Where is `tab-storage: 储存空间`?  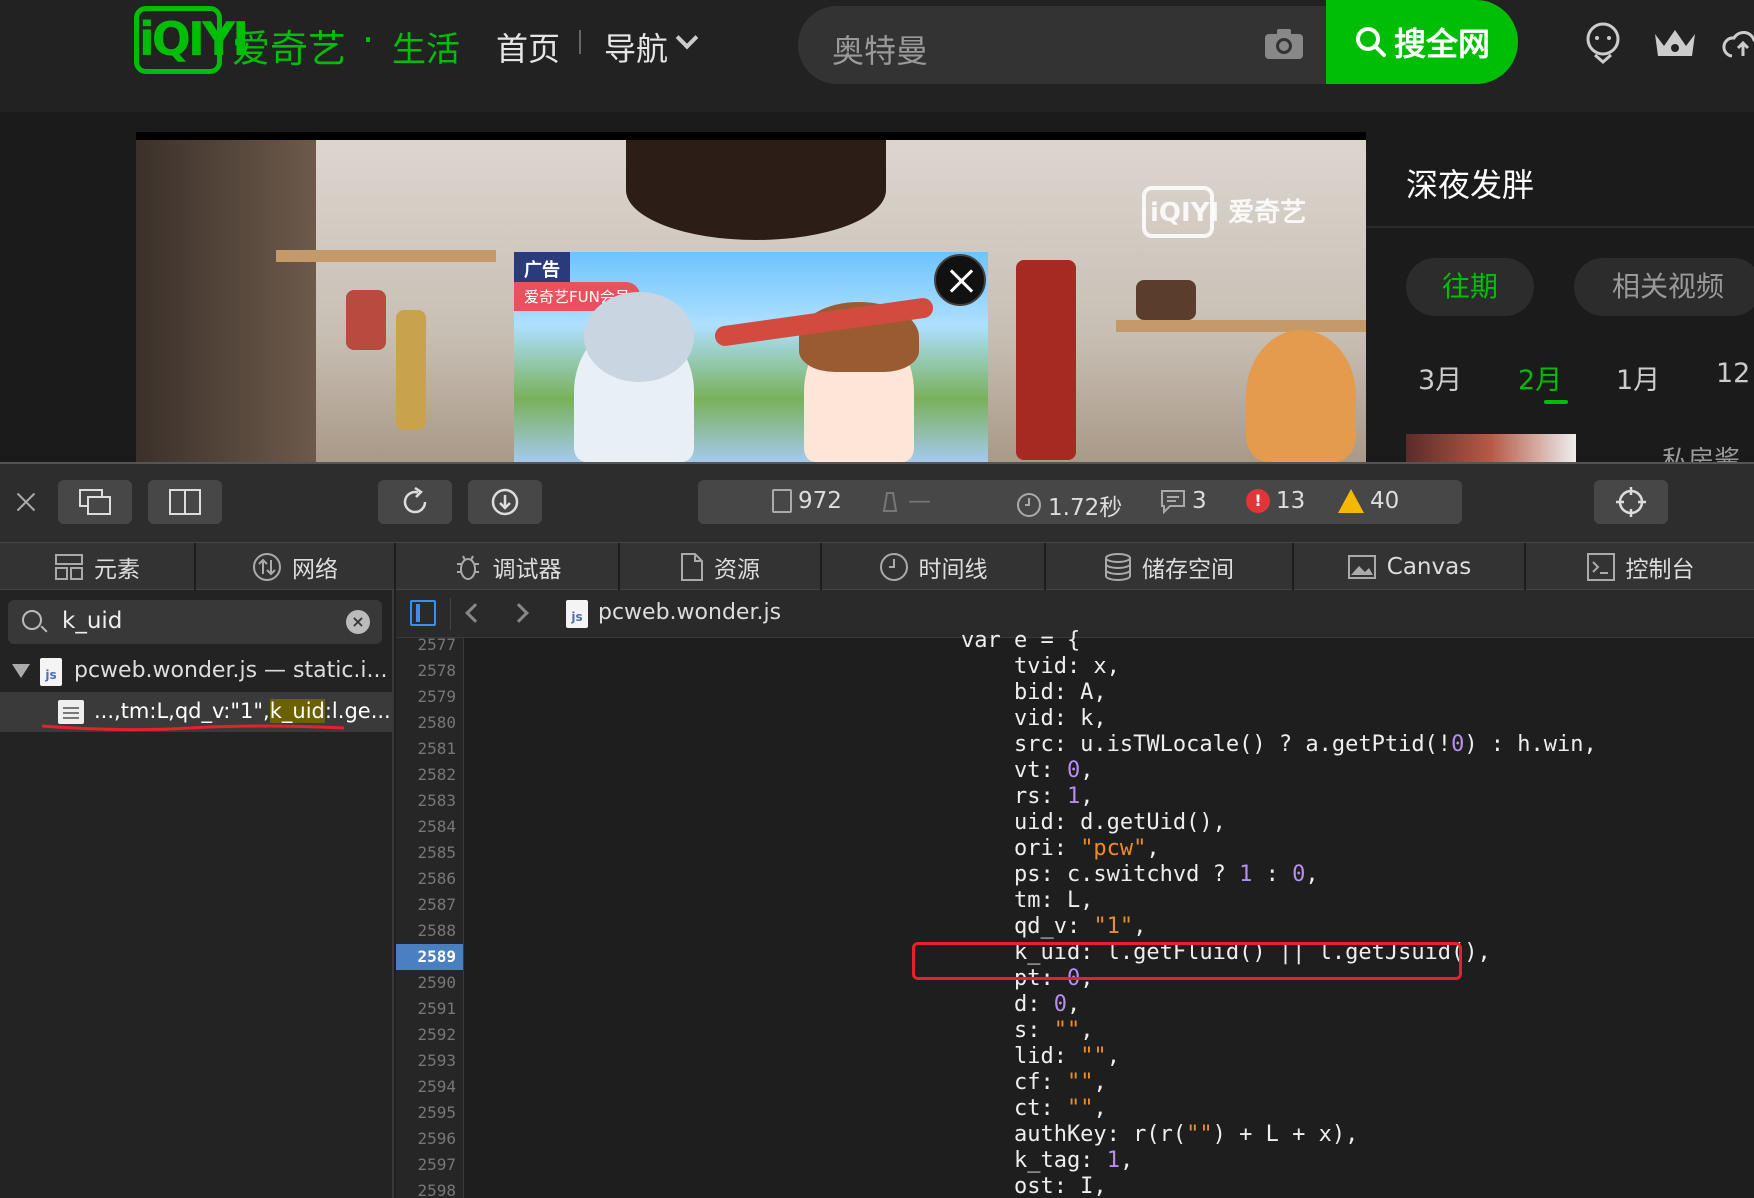
tab-storage: 储存空间 is located at coordinates (1170, 567).